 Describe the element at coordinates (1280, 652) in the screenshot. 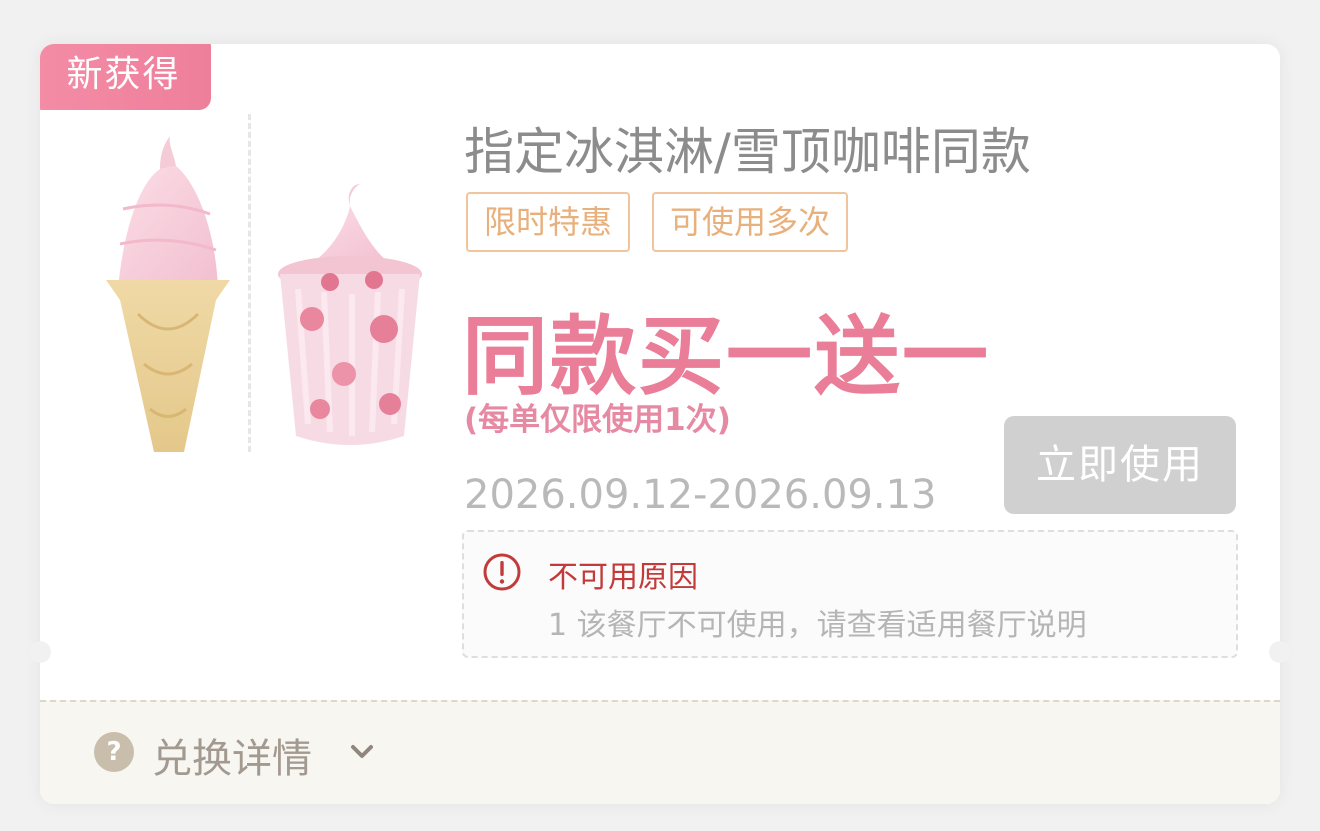

I see `ticket-notch-right` at that location.